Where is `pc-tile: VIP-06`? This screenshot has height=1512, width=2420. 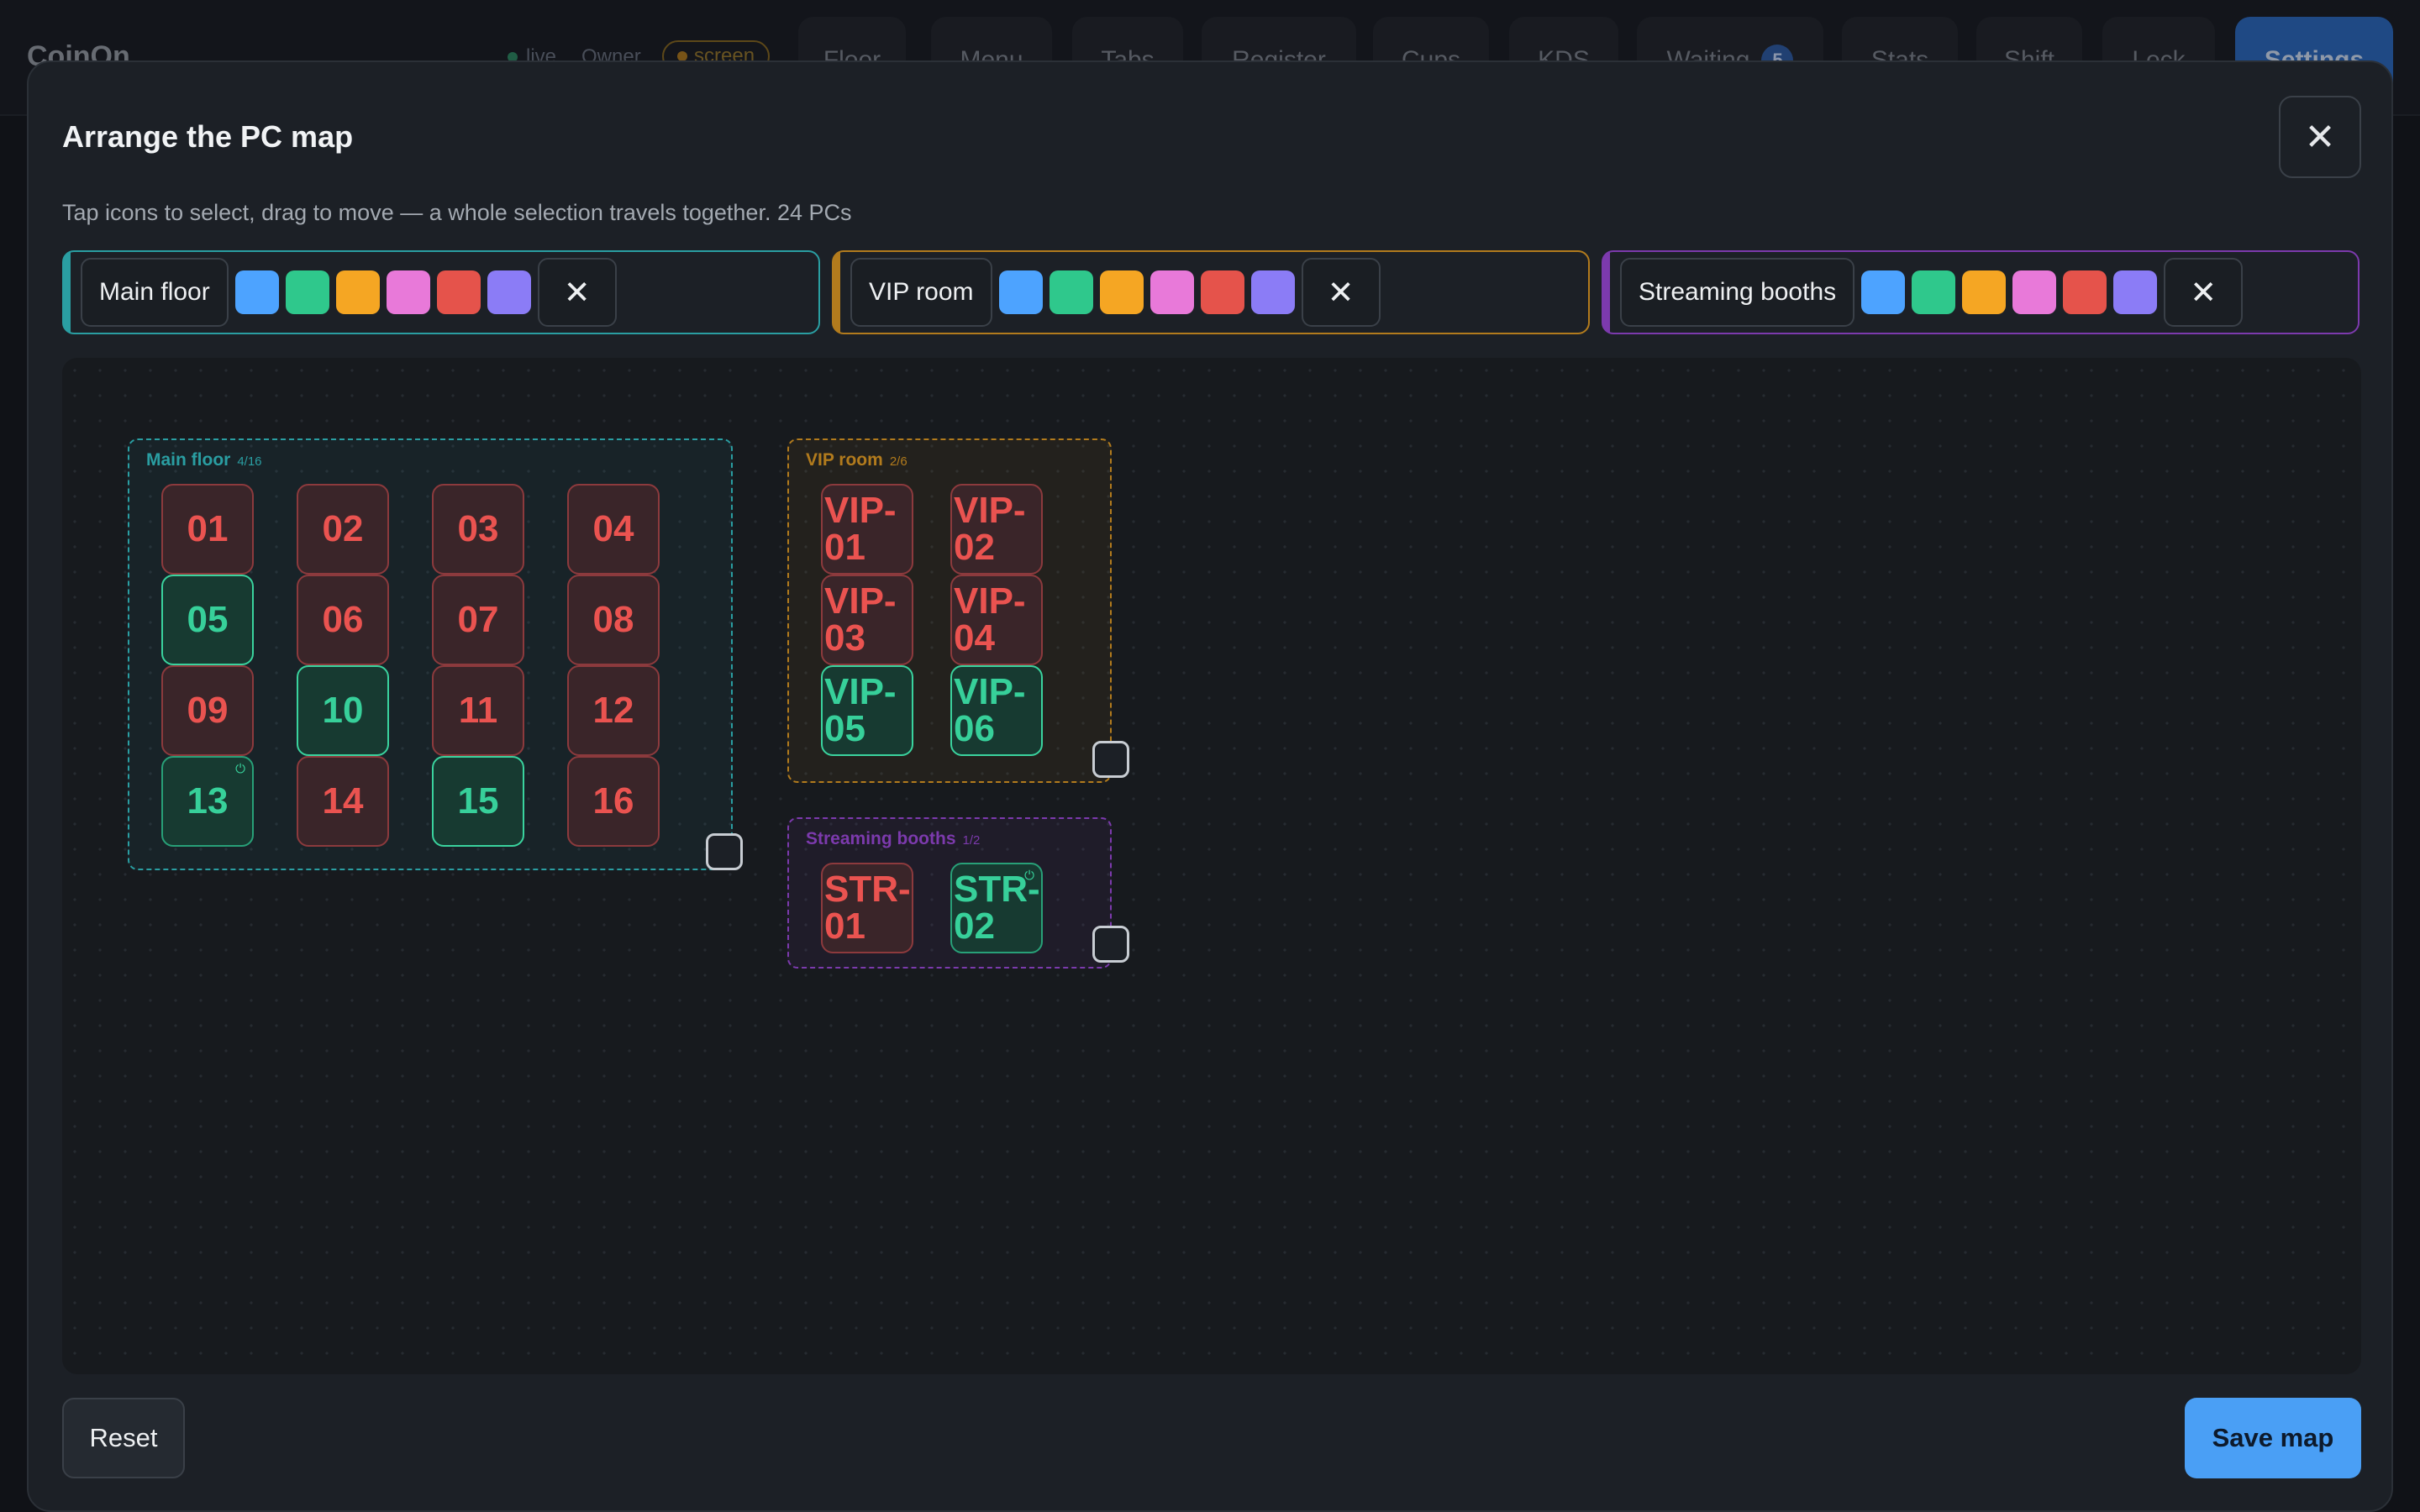 pc-tile: VIP-06 is located at coordinates (996, 710).